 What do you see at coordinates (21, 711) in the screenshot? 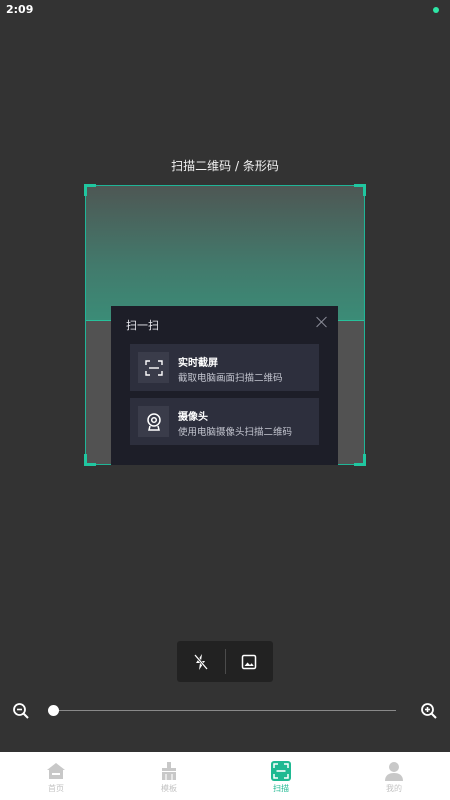
I see `zoom-out-icon` at bounding box center [21, 711].